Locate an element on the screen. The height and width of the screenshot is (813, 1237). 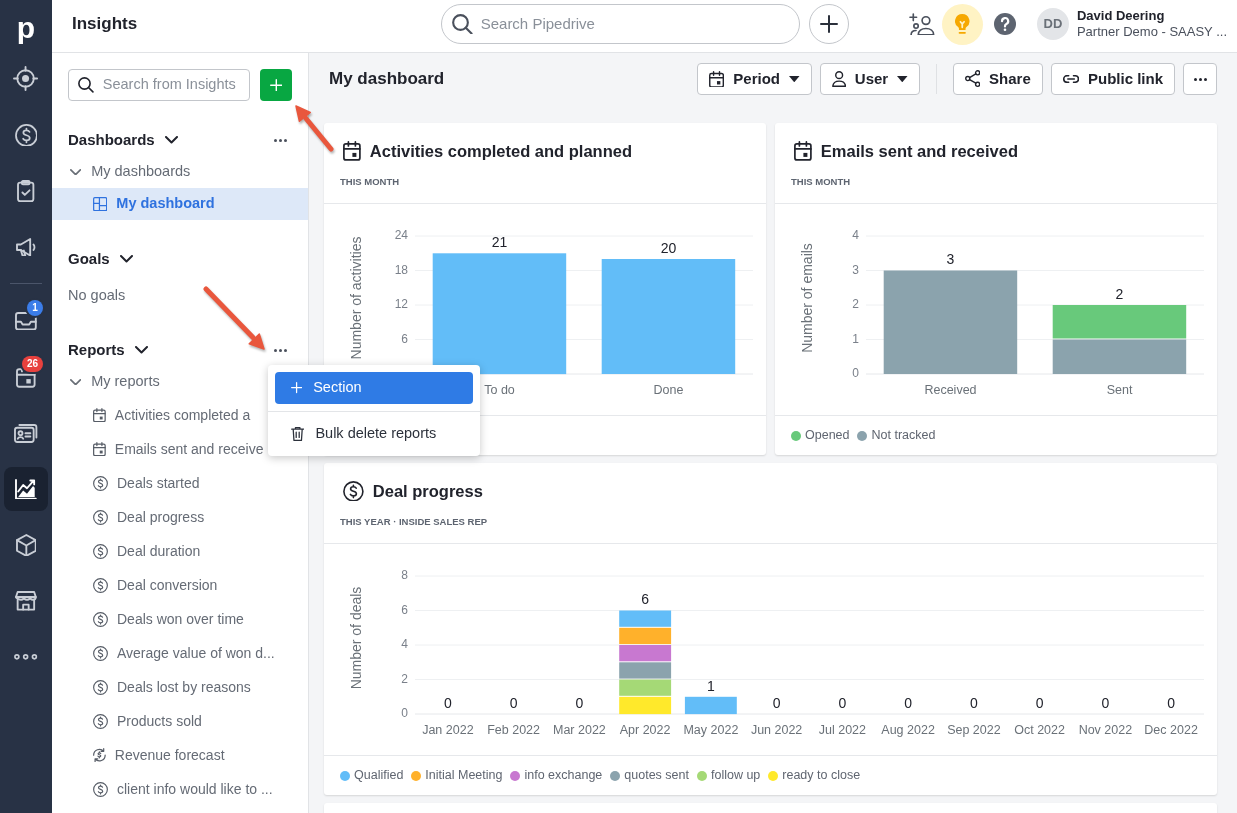
legend-label: info exchange is located at coordinates (563, 776).